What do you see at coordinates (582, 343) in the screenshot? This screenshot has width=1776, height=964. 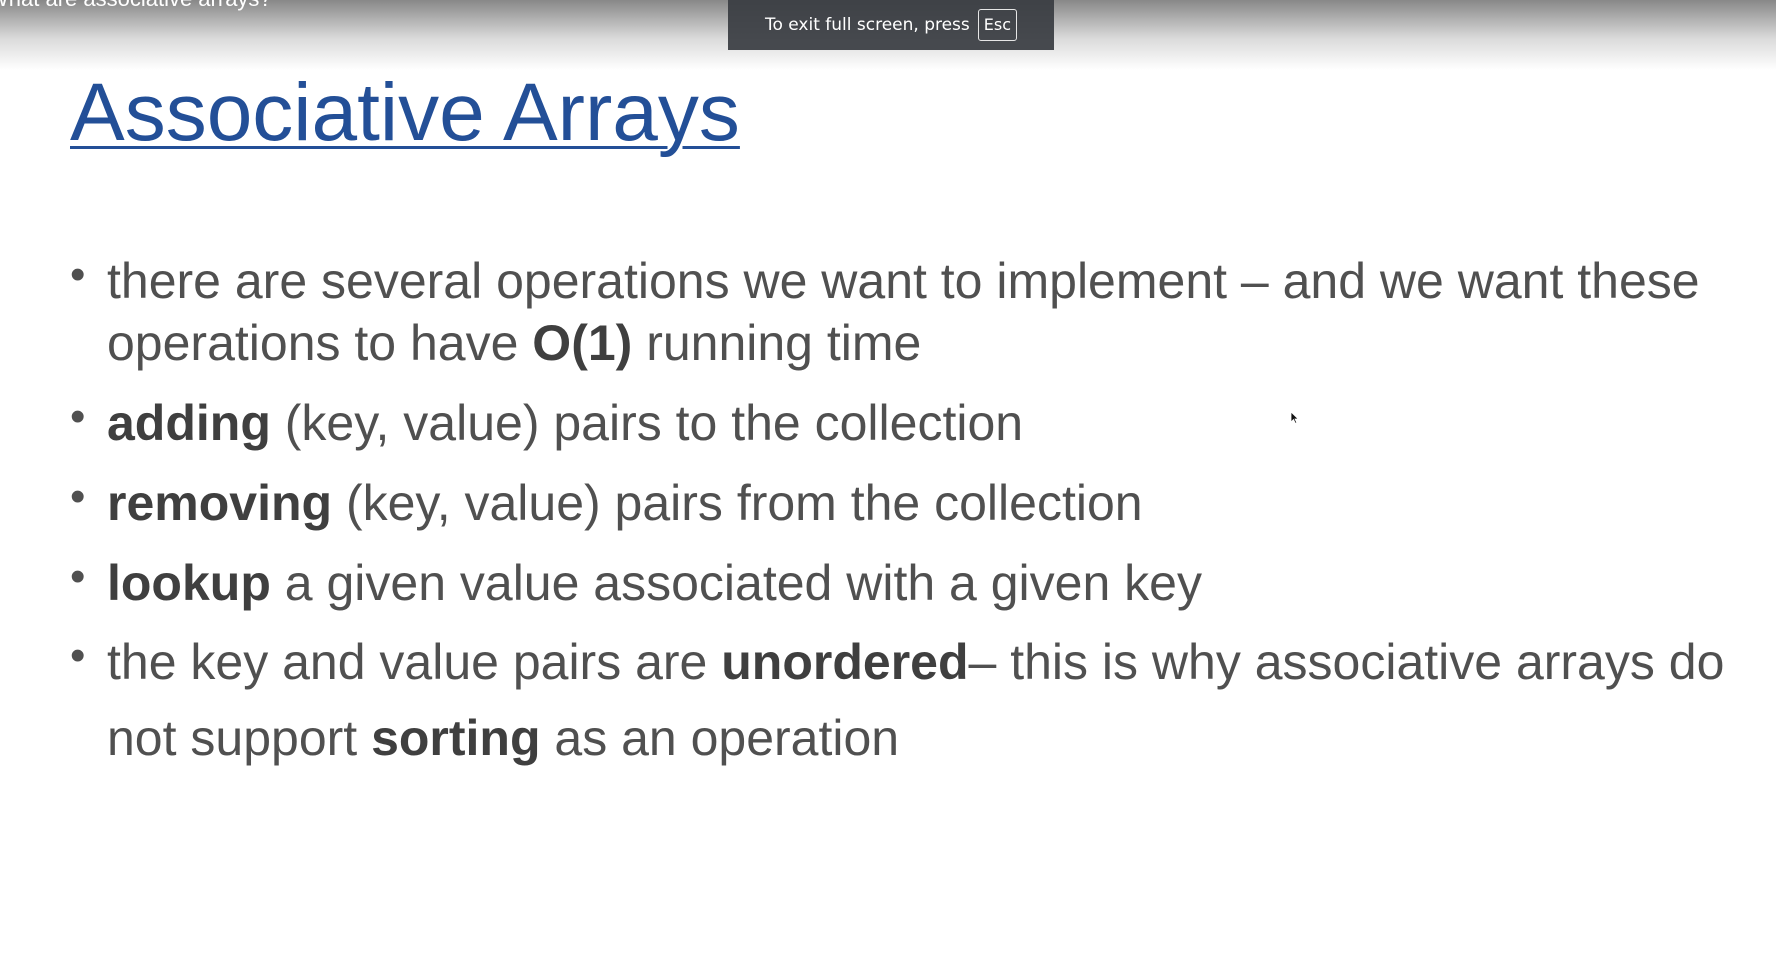 I see `bullet-emphasis: O(1)` at bounding box center [582, 343].